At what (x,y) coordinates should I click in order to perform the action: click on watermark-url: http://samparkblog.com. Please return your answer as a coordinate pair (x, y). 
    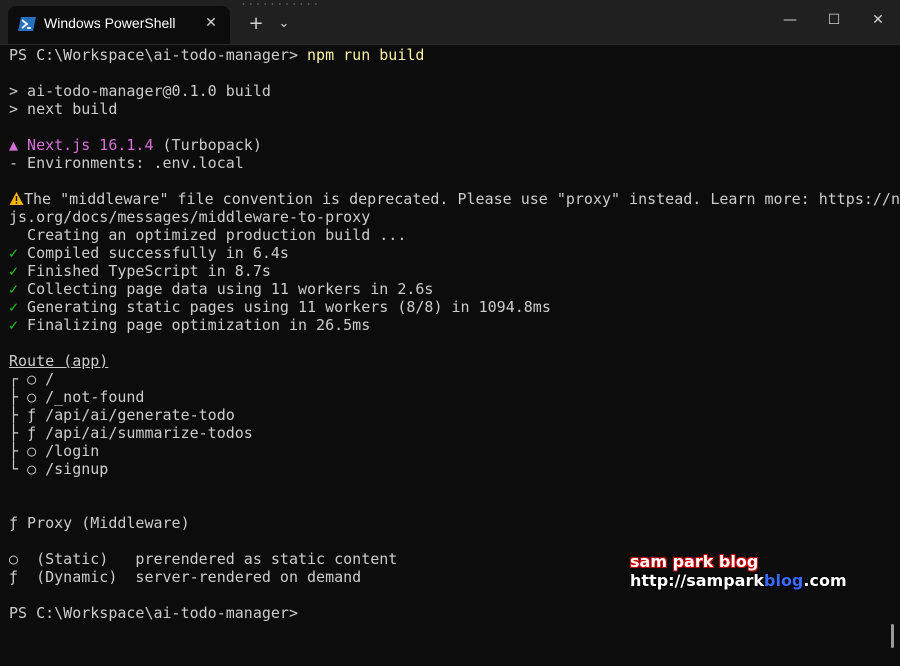
    Looking at the image, I should click on (738, 580).